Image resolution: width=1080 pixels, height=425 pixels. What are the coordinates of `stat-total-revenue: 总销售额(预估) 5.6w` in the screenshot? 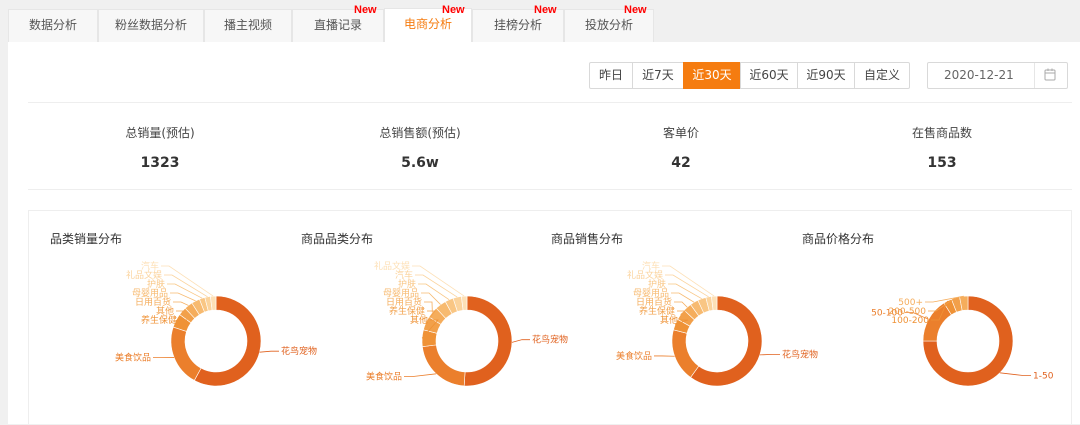 It's located at (420, 147).